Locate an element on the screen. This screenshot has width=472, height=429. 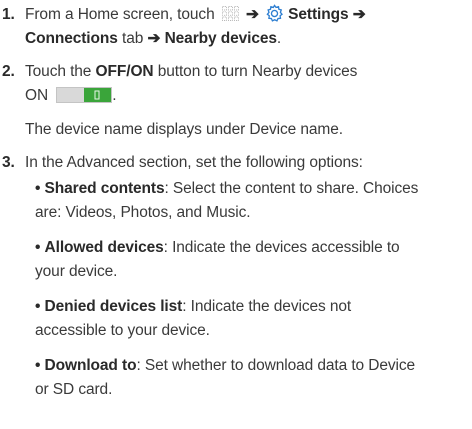
option-desc: : Select the content to share. Choices is located at coordinates (291, 188).